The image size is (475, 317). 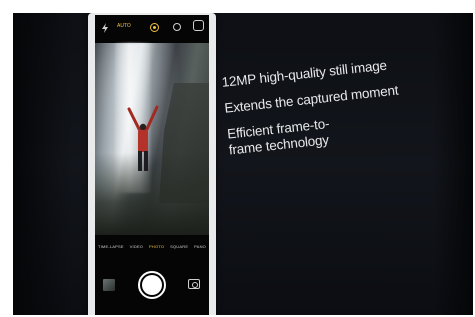 I want to click on switch-camera-icon, so click(x=194, y=284).